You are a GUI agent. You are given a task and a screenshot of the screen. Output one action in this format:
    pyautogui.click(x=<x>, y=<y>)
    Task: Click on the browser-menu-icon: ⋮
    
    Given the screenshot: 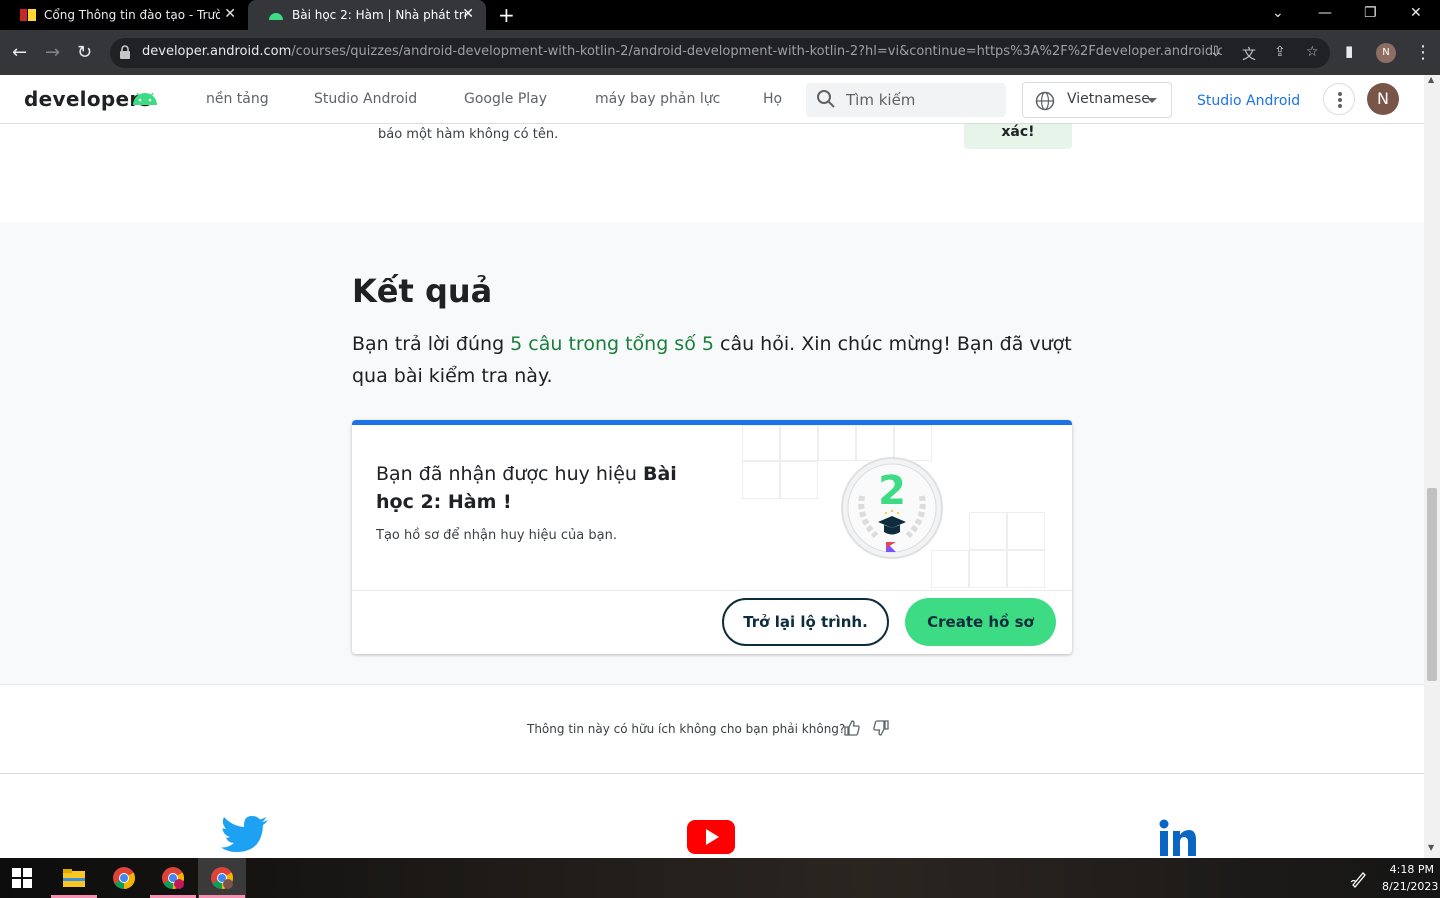 What is the action you would take?
    pyautogui.click(x=1423, y=52)
    